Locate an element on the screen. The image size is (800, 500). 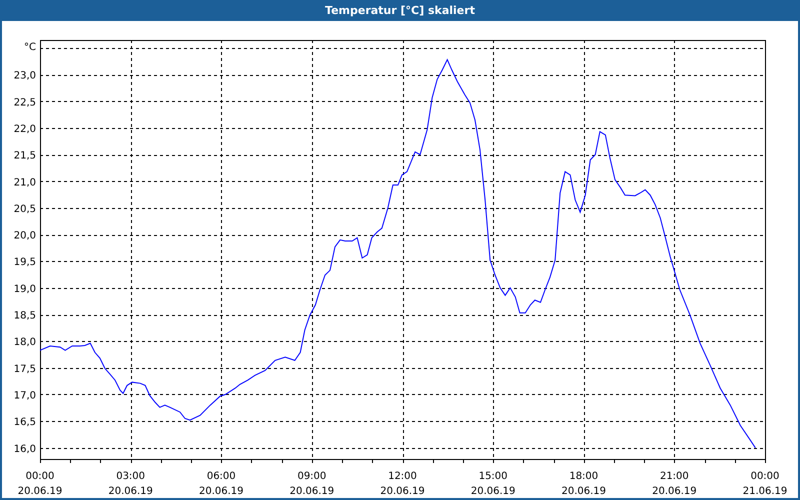
y-tick-label: 17,0 is located at coordinates (25, 396).